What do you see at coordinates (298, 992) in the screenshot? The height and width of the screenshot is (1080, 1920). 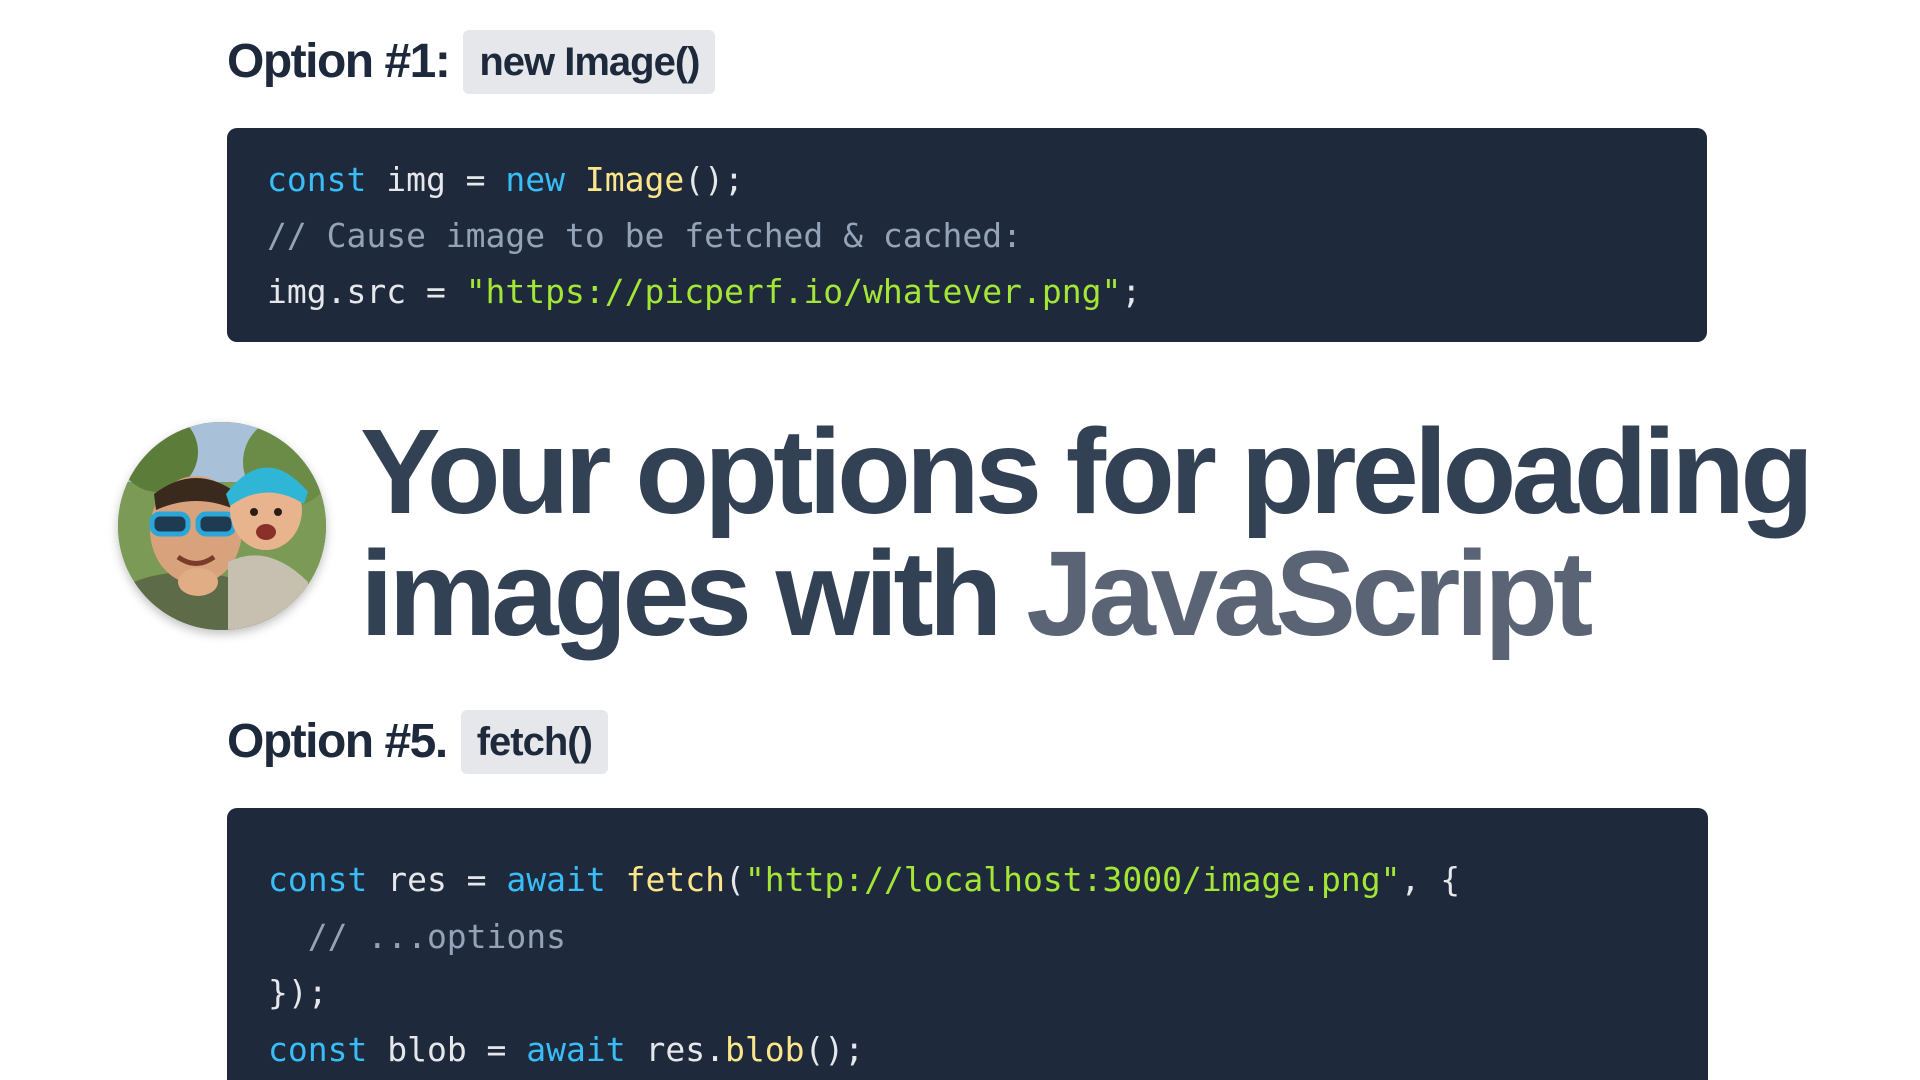 I see `code-token-plain: });` at bounding box center [298, 992].